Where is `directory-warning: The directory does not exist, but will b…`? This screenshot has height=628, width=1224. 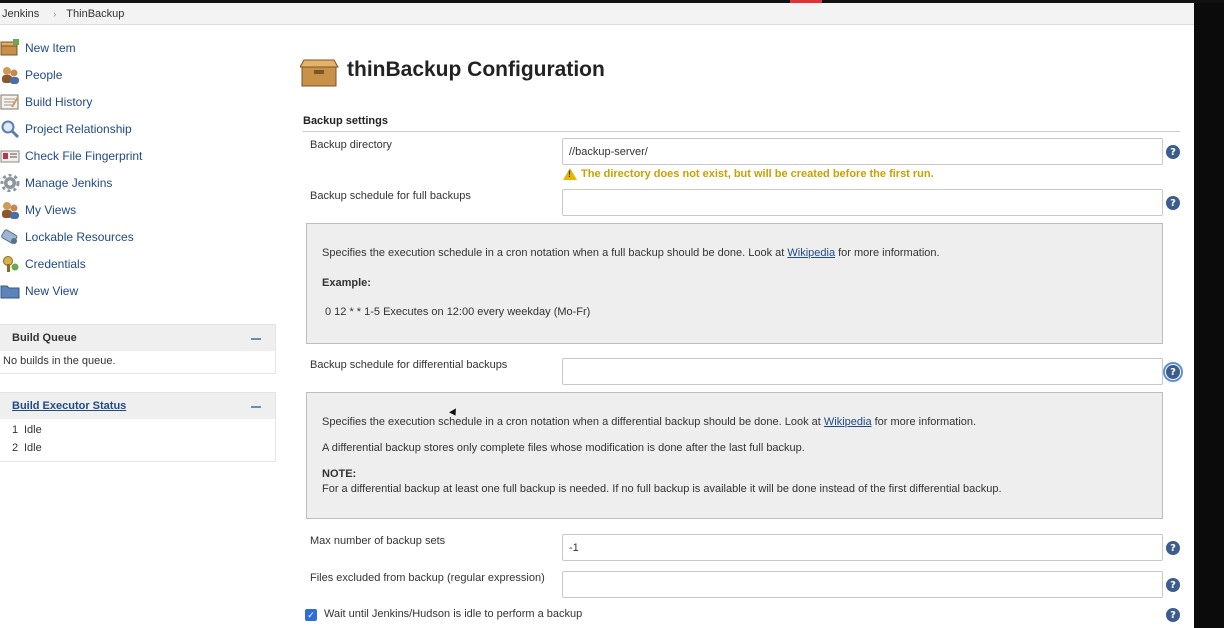 directory-warning: The directory does not exist, but will b… is located at coordinates (748, 174).